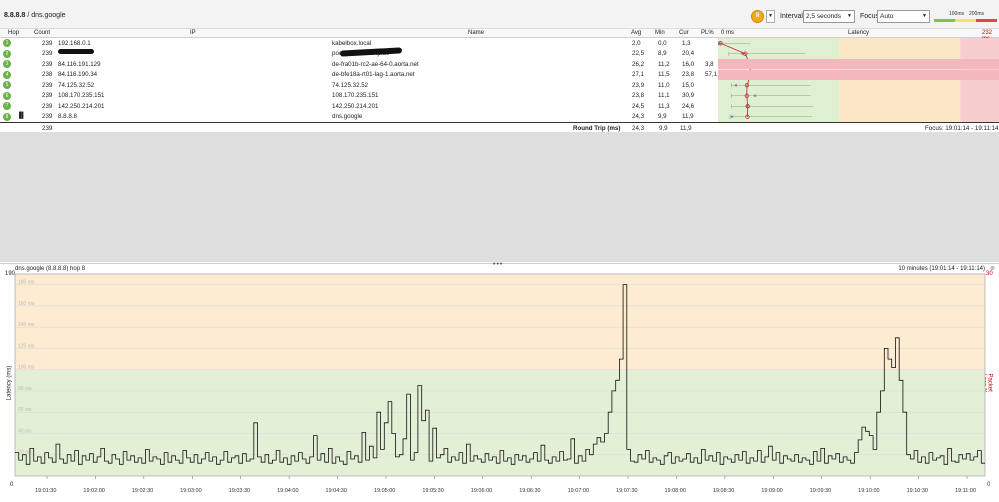 Image resolution: width=999 pixels, height=502 pixels. I want to click on chevron-down-icon: ▼, so click(849, 16).